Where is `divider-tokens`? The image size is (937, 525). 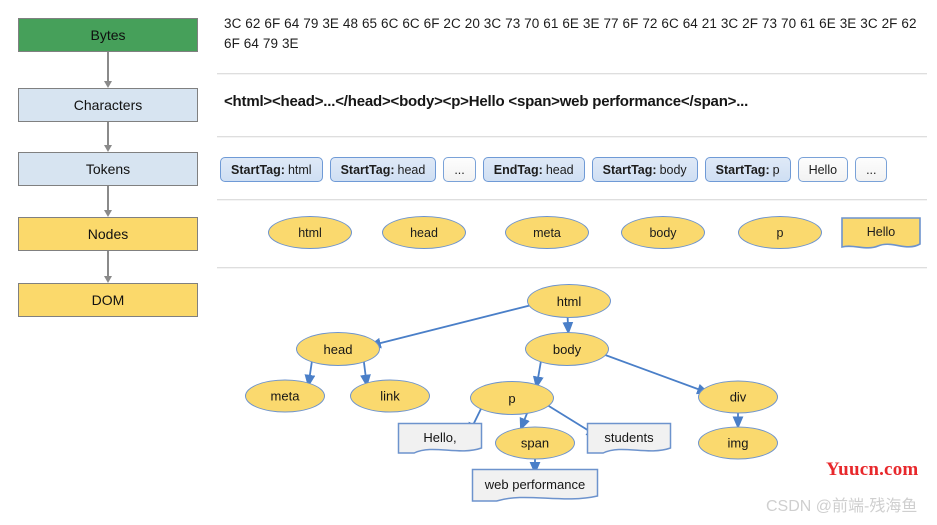 divider-tokens is located at coordinates (572, 200).